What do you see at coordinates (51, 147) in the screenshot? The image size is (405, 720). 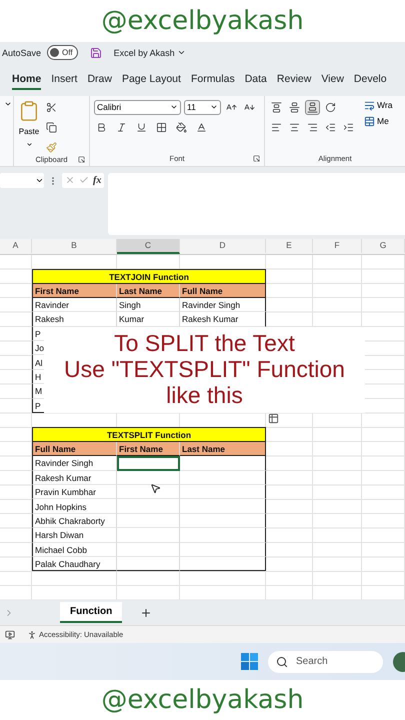 I see `format-painter-icon` at bounding box center [51, 147].